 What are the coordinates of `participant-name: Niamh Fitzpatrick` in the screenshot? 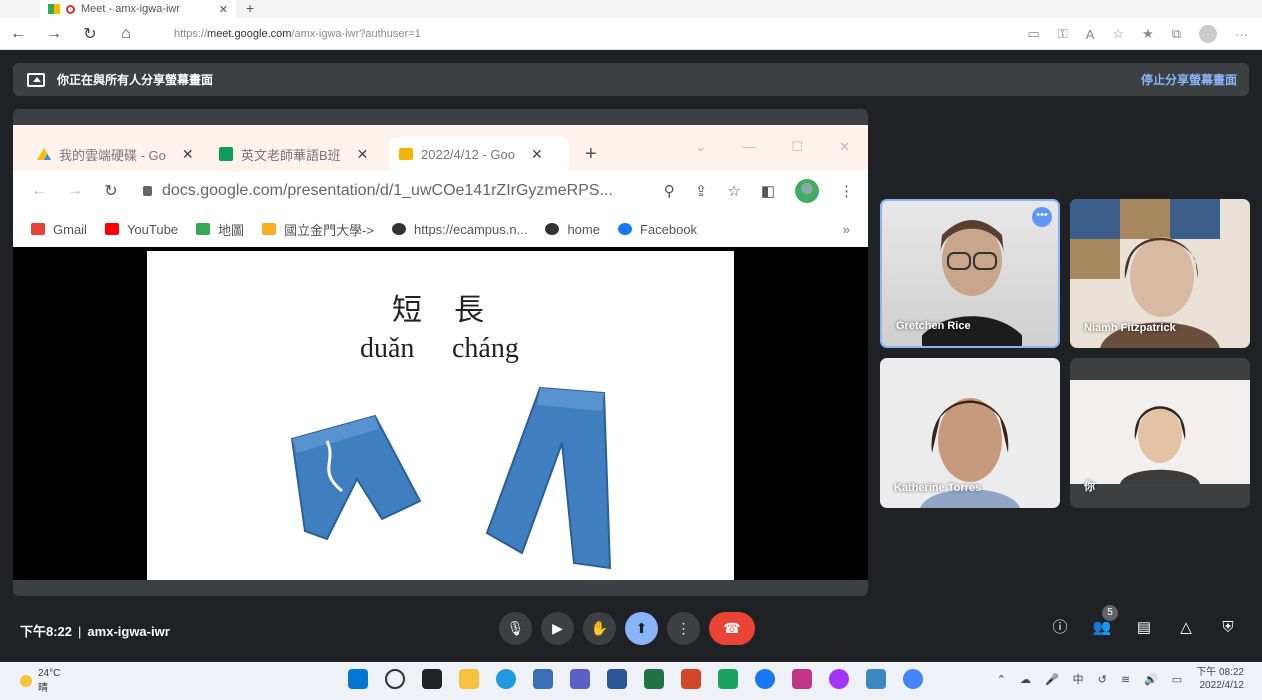 It's located at (1130, 328).